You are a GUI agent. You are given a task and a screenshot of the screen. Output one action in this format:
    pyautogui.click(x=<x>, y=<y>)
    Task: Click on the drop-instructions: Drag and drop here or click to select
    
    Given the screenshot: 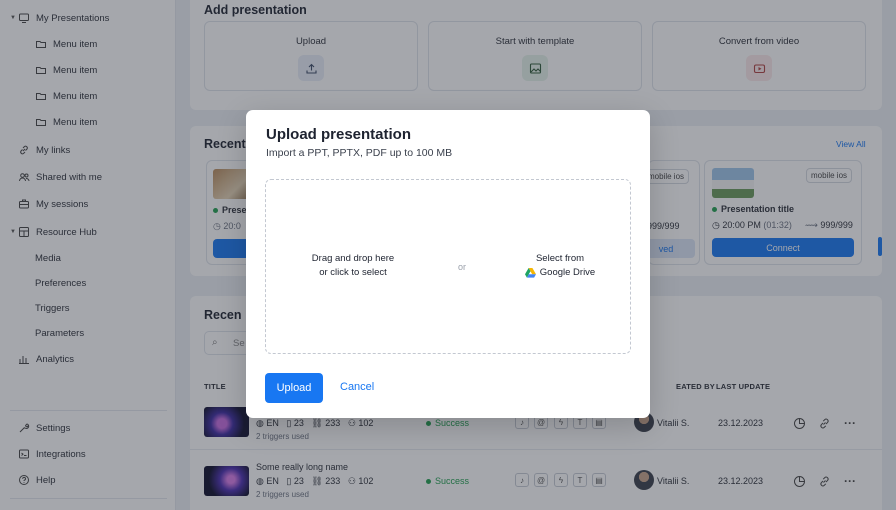 What is the action you would take?
    pyautogui.click(x=353, y=266)
    